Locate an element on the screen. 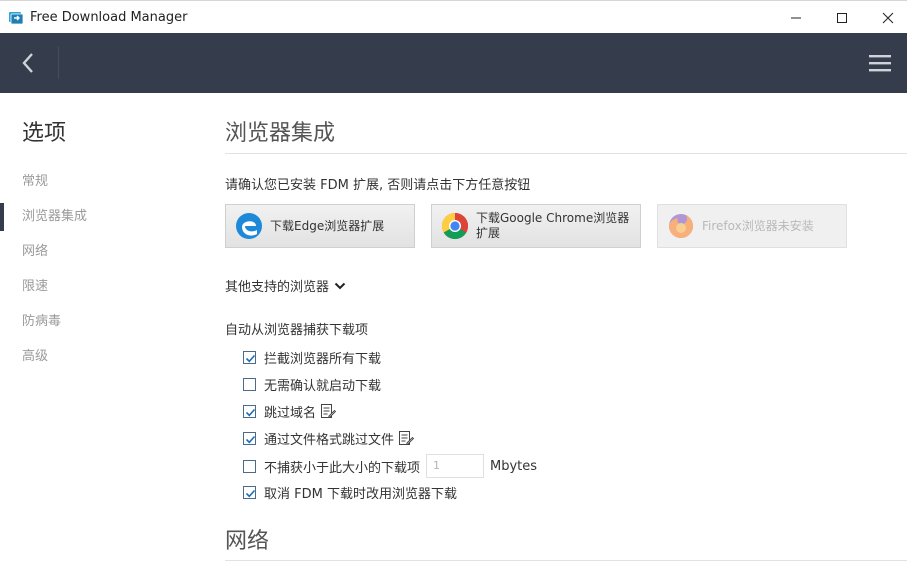 The height and width of the screenshot is (565, 907). close-button is located at coordinates (886, 17).